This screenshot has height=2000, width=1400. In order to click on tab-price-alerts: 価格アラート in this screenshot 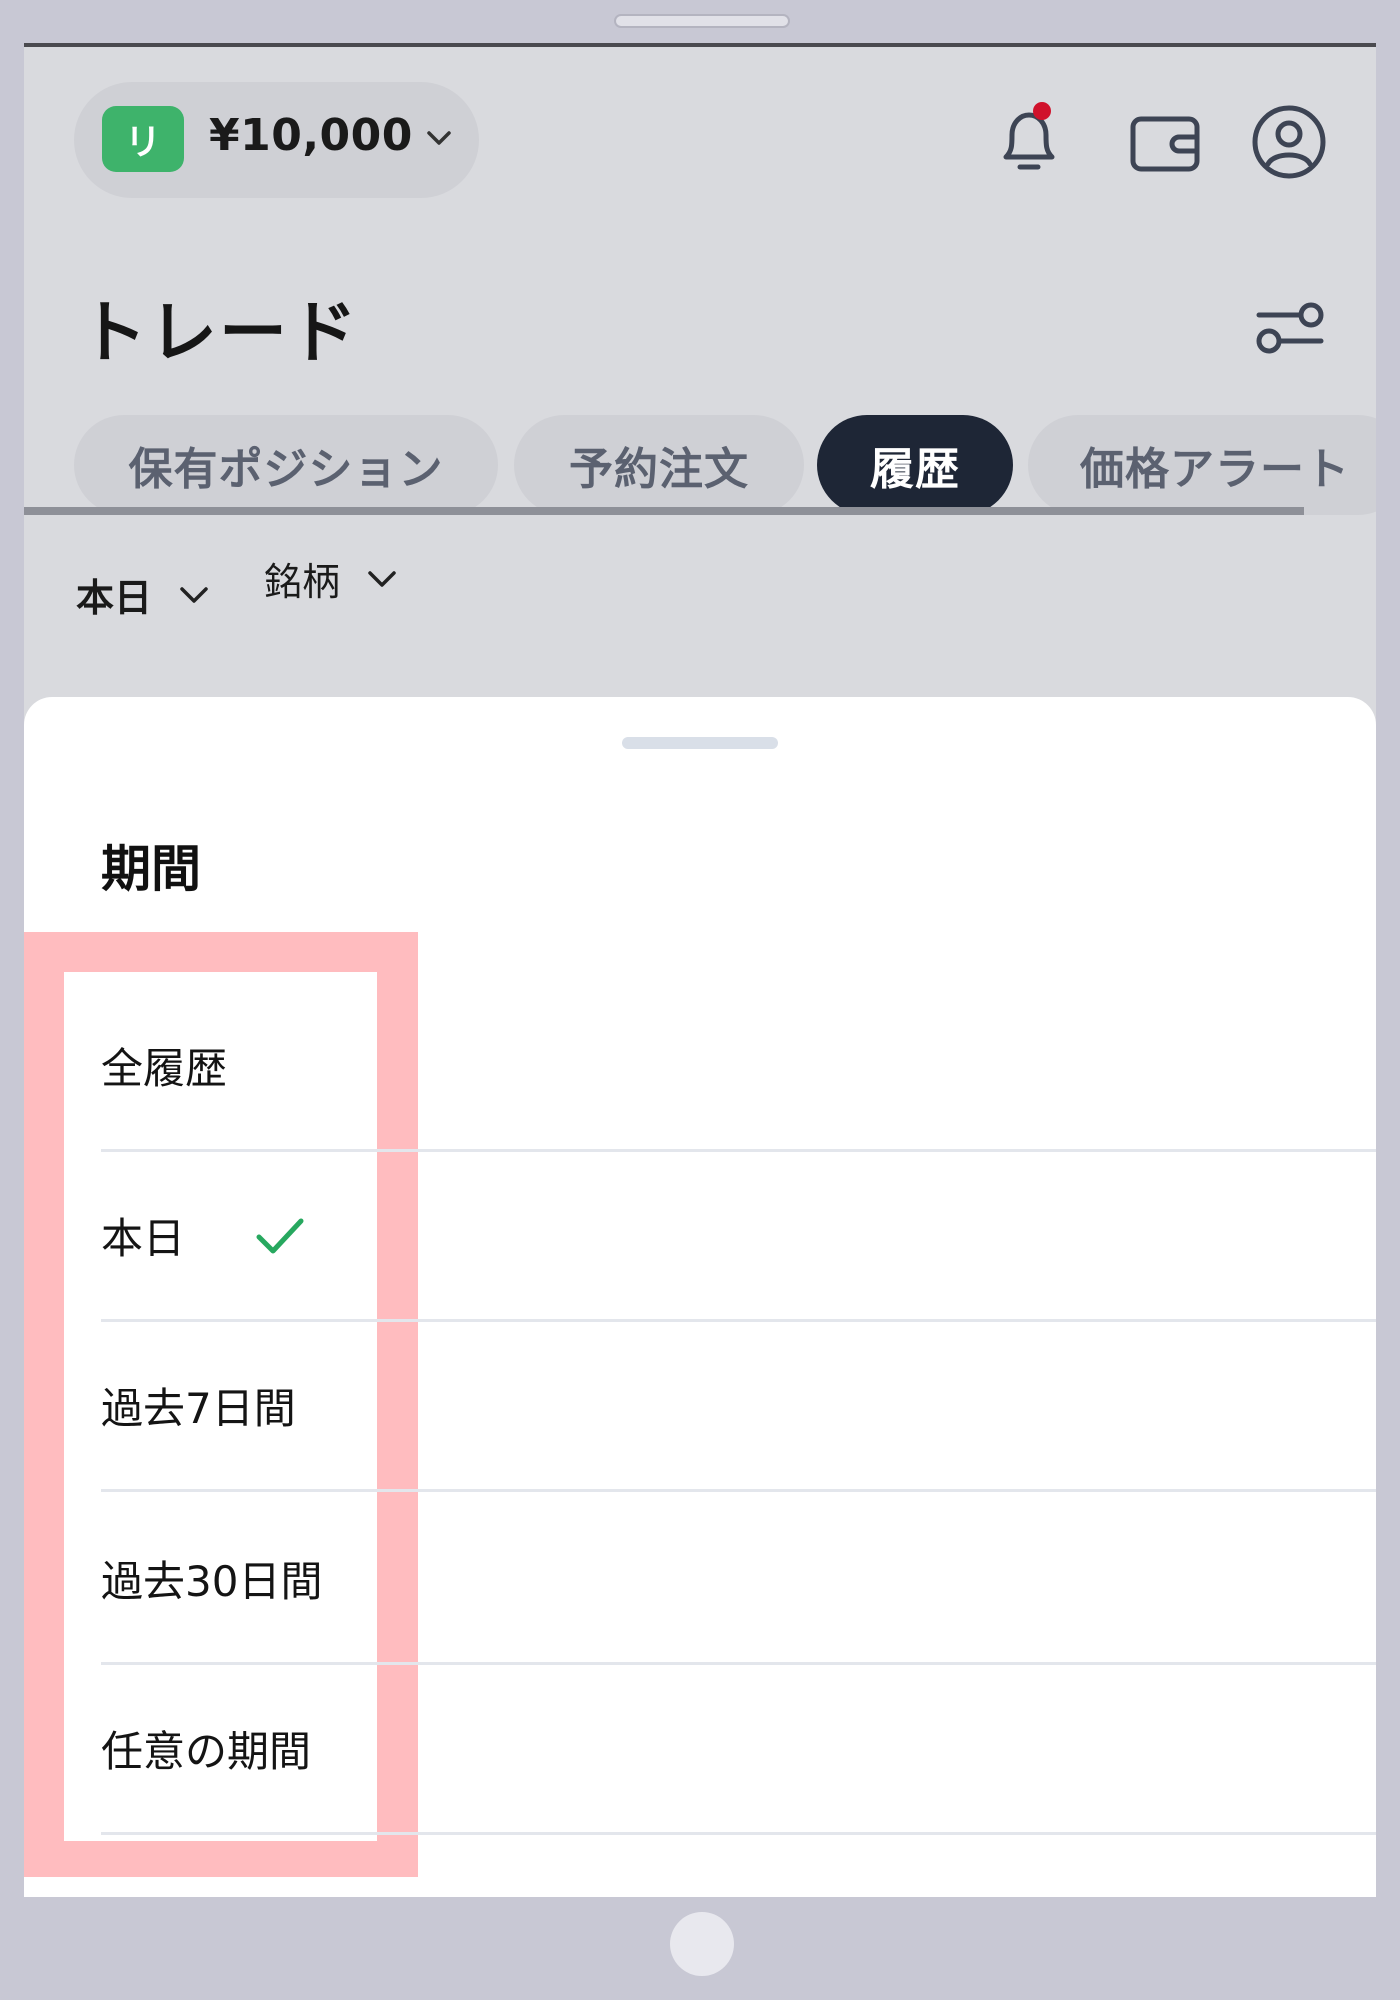, I will do `click(1202, 465)`.